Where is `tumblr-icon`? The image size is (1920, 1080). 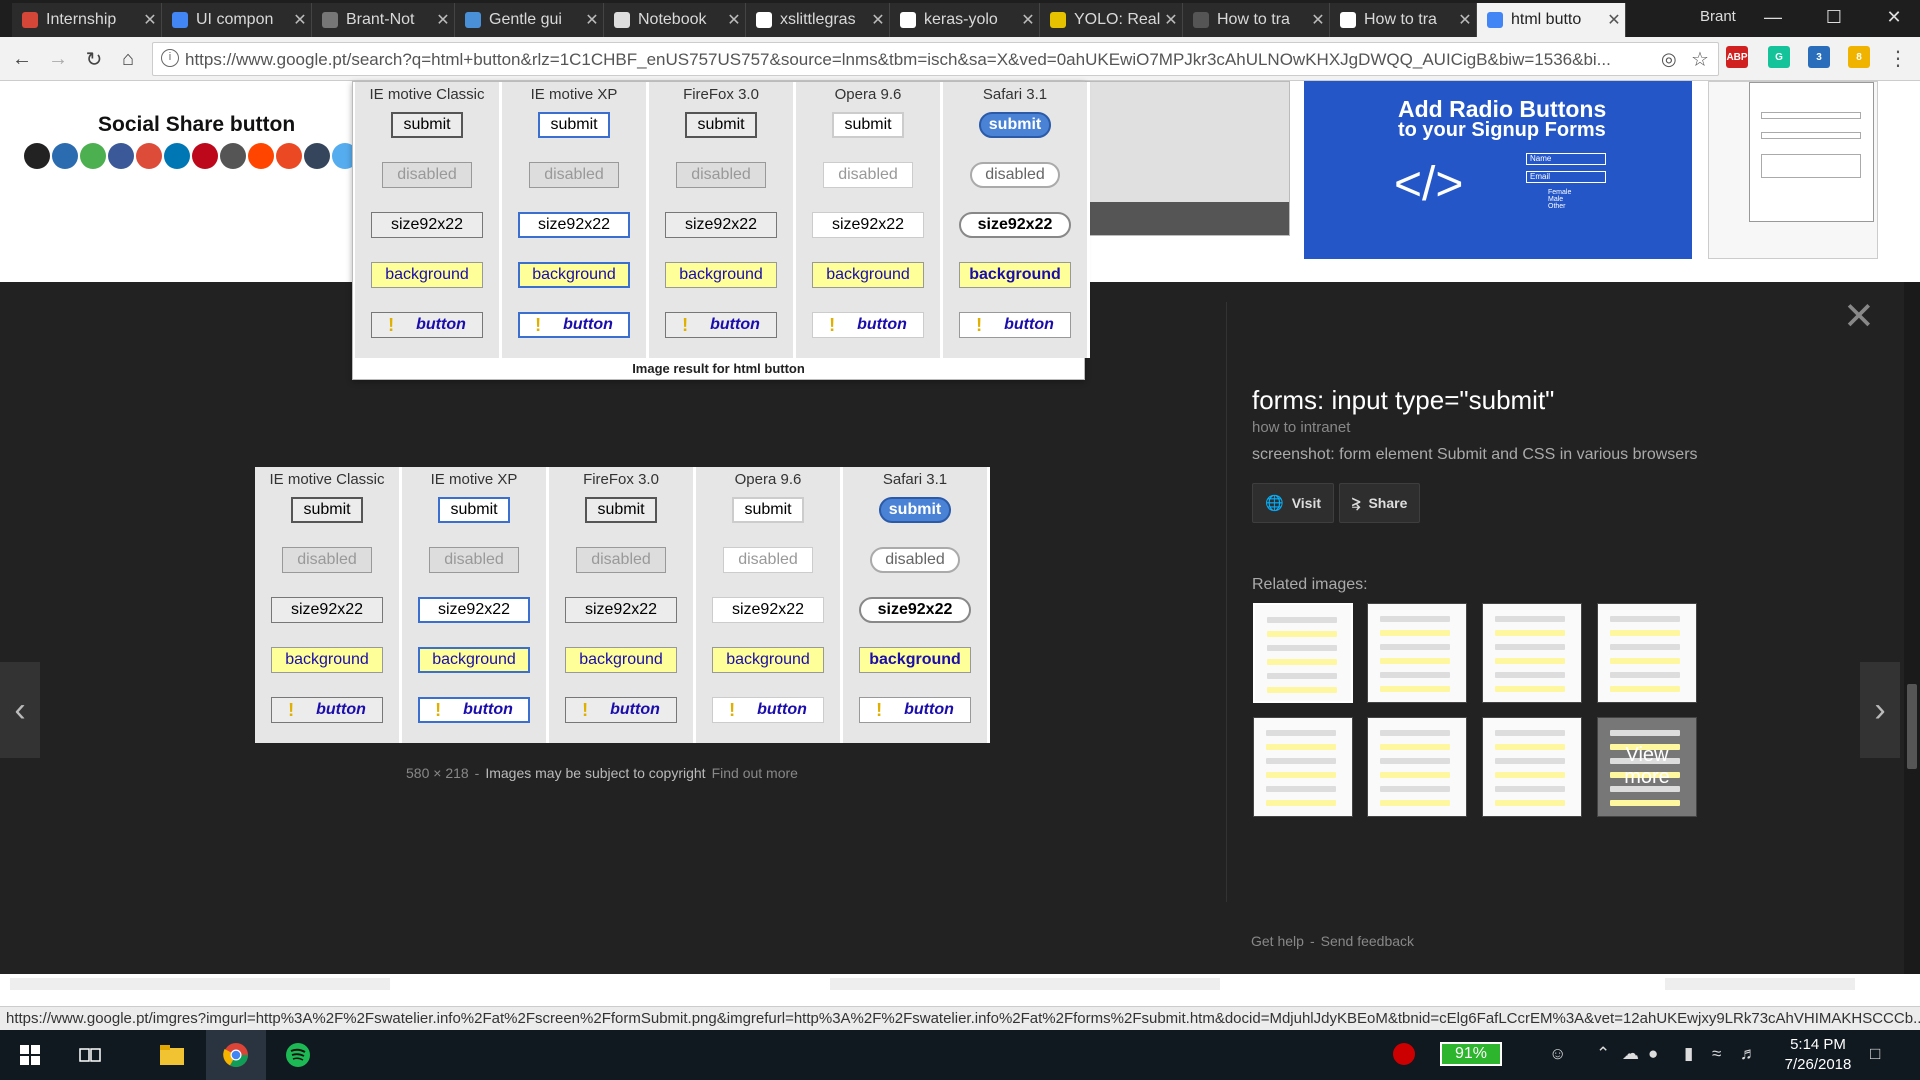 tumblr-icon is located at coordinates (317, 156).